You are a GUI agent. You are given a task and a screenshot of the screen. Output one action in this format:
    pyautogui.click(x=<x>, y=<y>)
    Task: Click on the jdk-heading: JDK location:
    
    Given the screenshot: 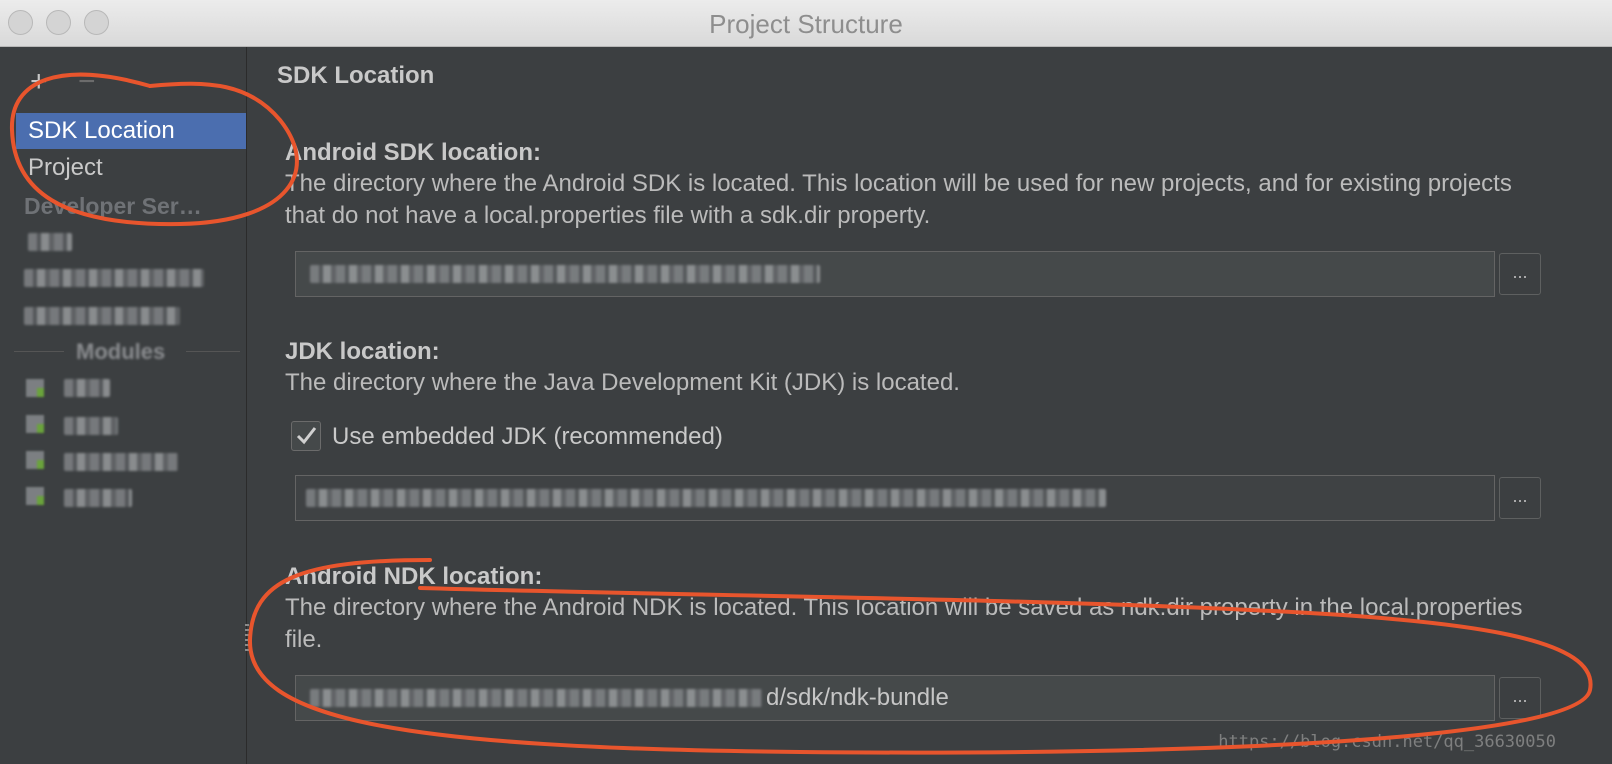 What is the action you would take?
    pyautogui.click(x=362, y=351)
    